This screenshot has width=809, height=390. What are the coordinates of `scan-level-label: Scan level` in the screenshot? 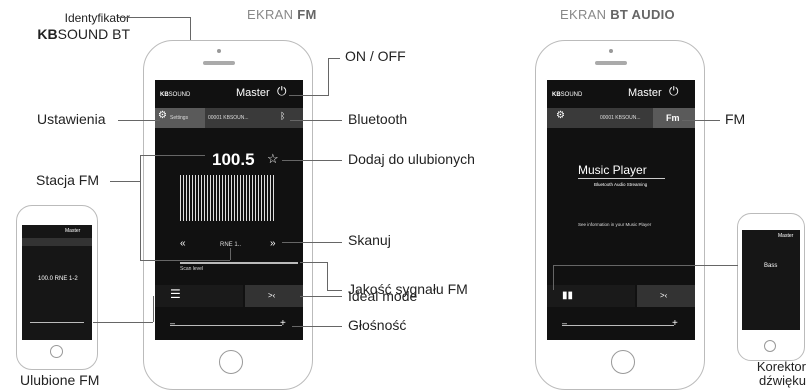 It's located at (192, 269).